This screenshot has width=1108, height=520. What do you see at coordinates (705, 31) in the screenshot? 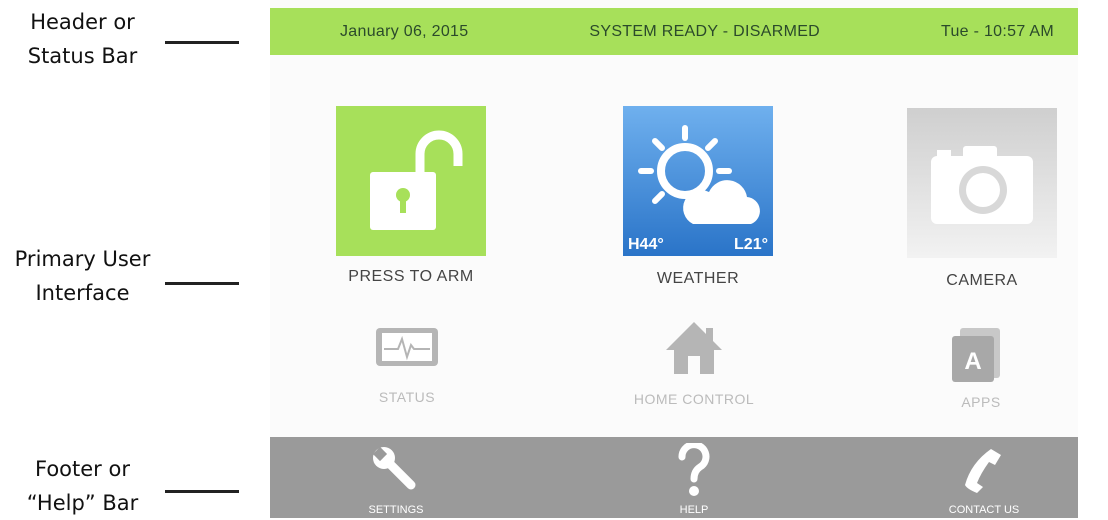
I see `header-system-status: SYSTEM READY - DISARMED` at bounding box center [705, 31].